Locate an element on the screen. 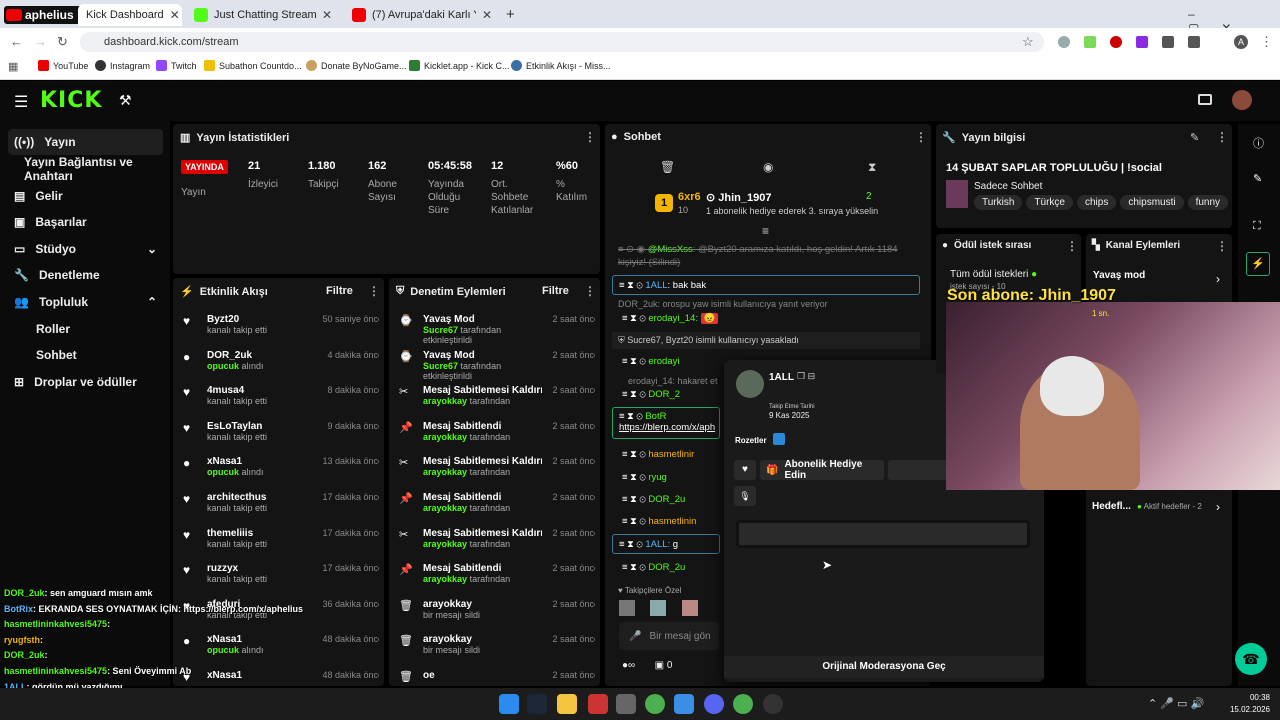 This screenshot has width=1280, height=720. bolt-icon: ⚡ is located at coordinates (1258, 264).